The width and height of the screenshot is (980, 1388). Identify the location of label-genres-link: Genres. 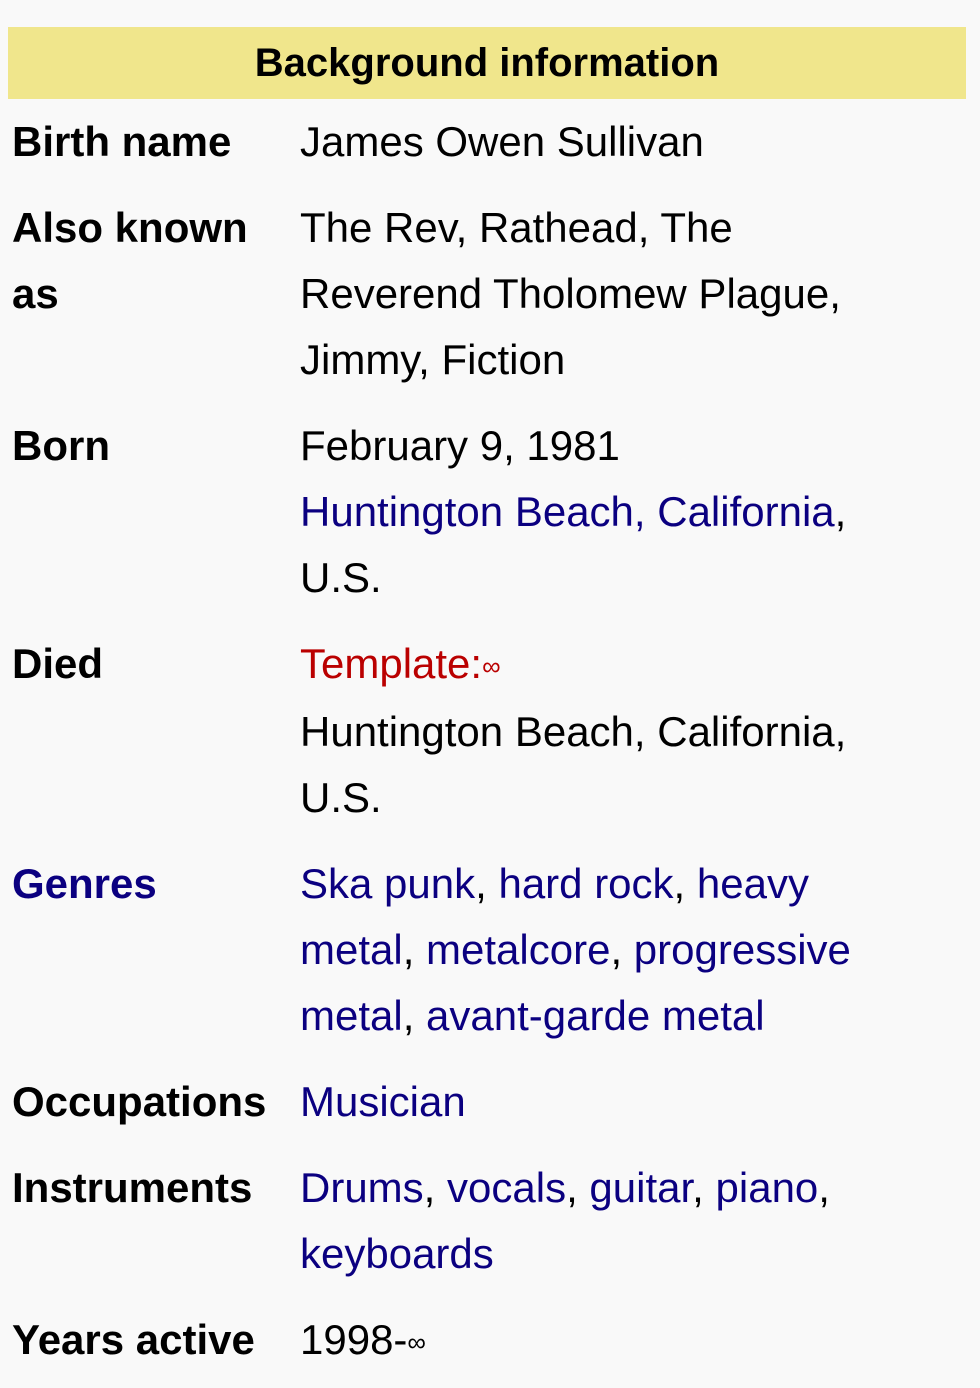
(154, 950).